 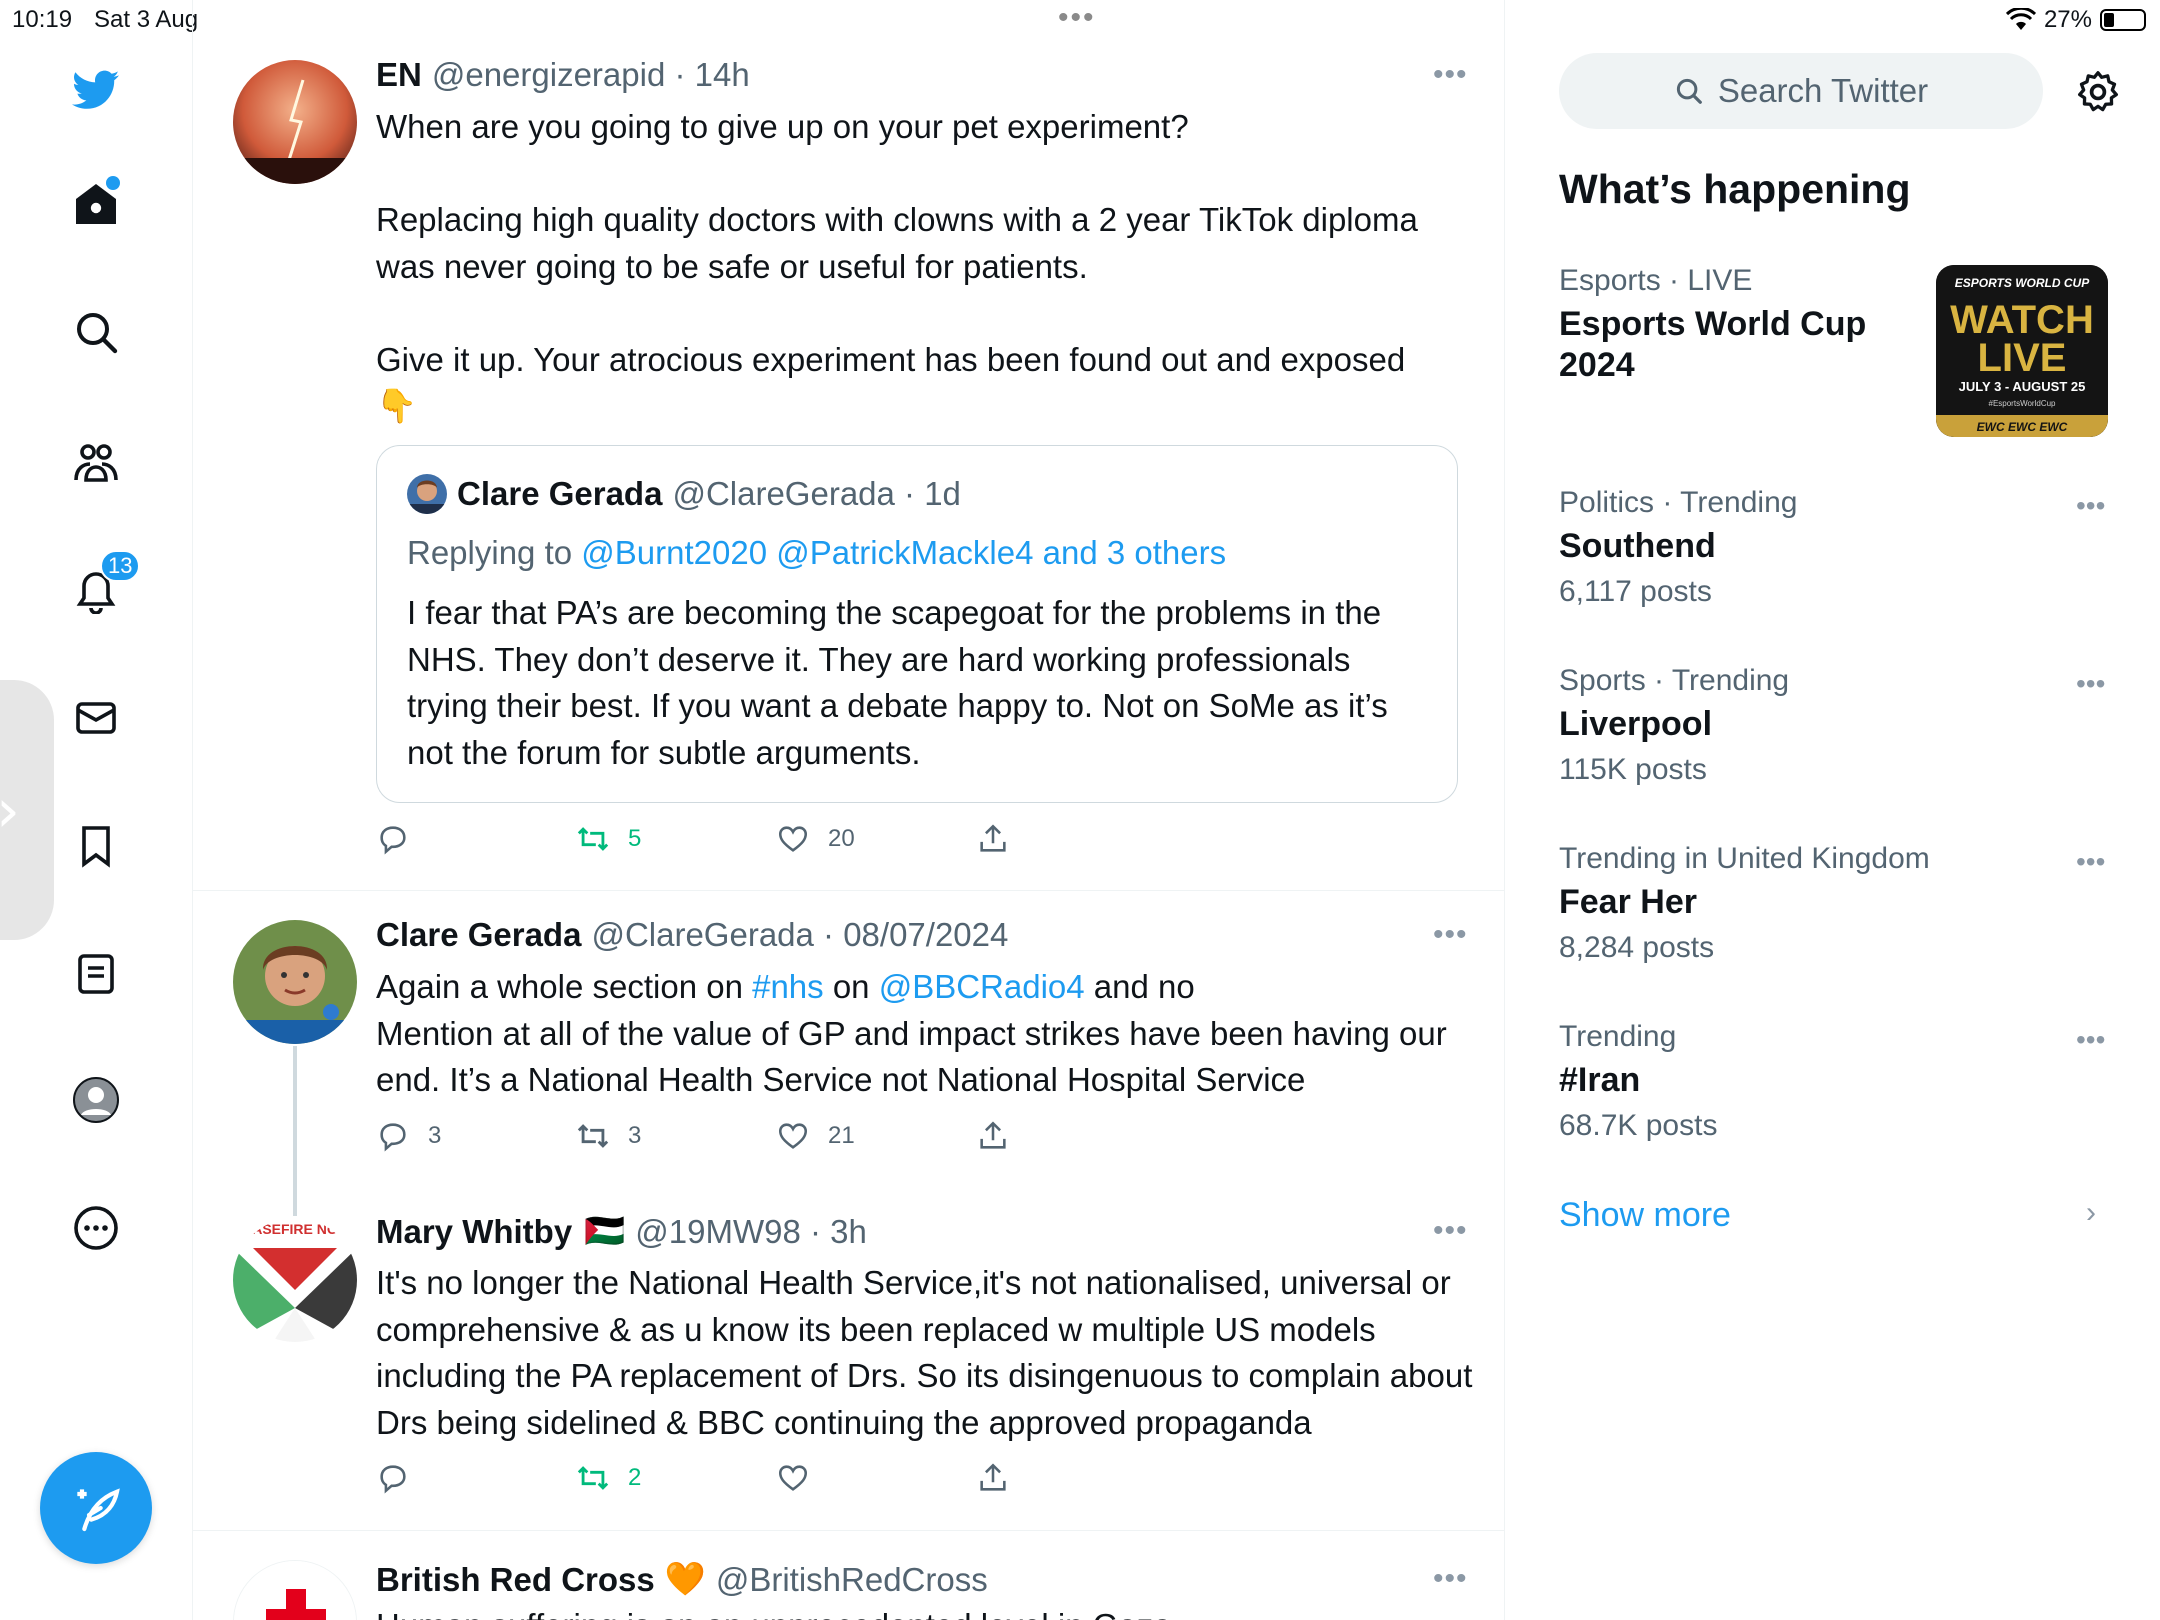 What do you see at coordinates (494, 552) in the screenshot?
I see `replying-prefix: Replying to` at bounding box center [494, 552].